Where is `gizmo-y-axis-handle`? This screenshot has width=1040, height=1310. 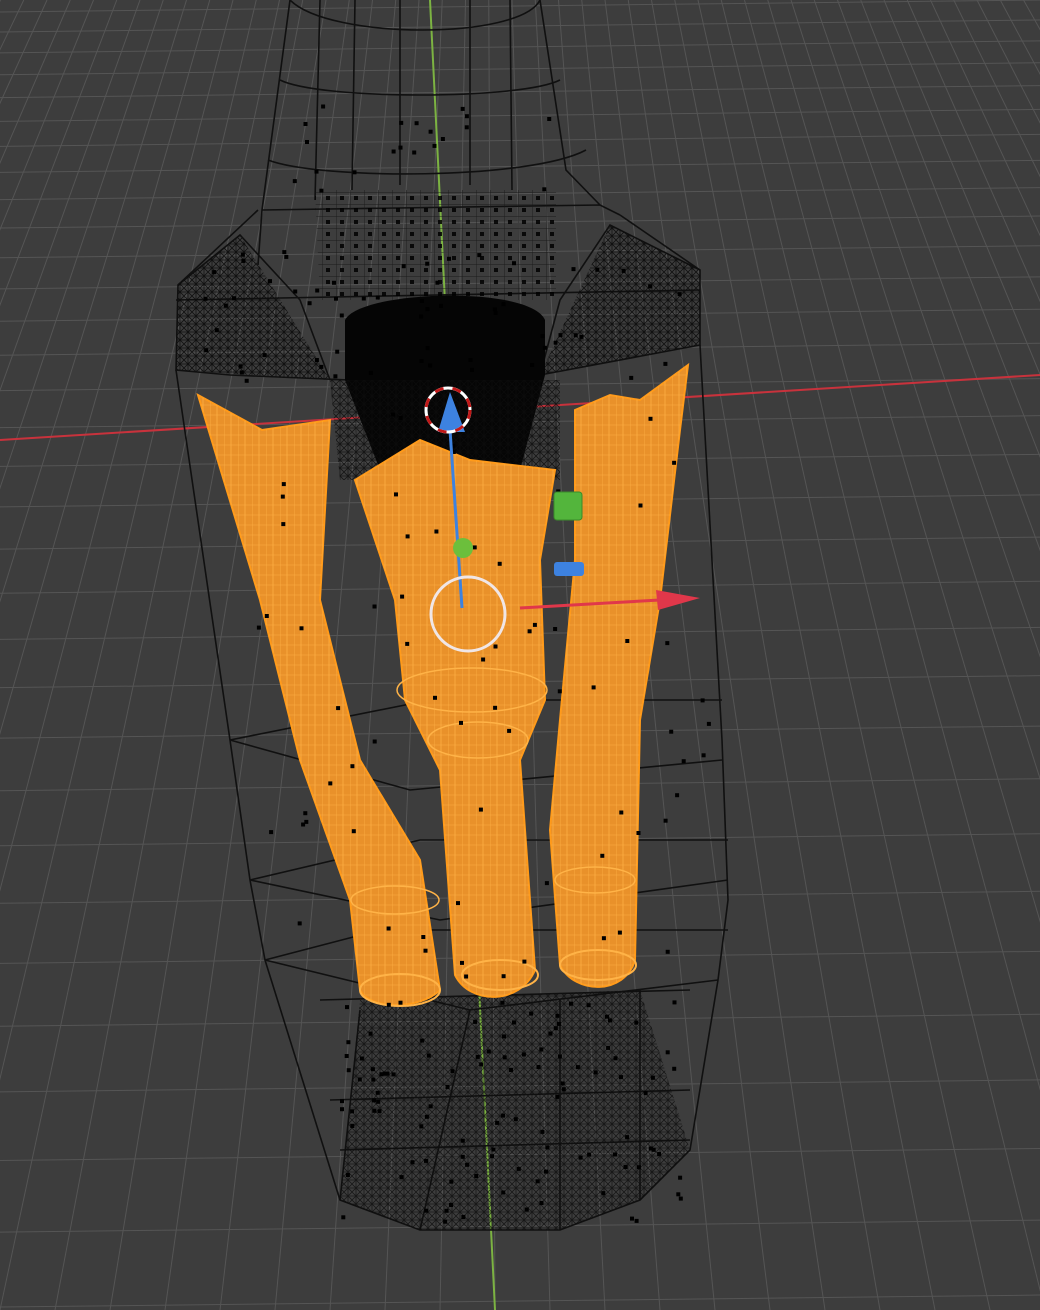 gizmo-y-axis-handle is located at coordinates (463, 548).